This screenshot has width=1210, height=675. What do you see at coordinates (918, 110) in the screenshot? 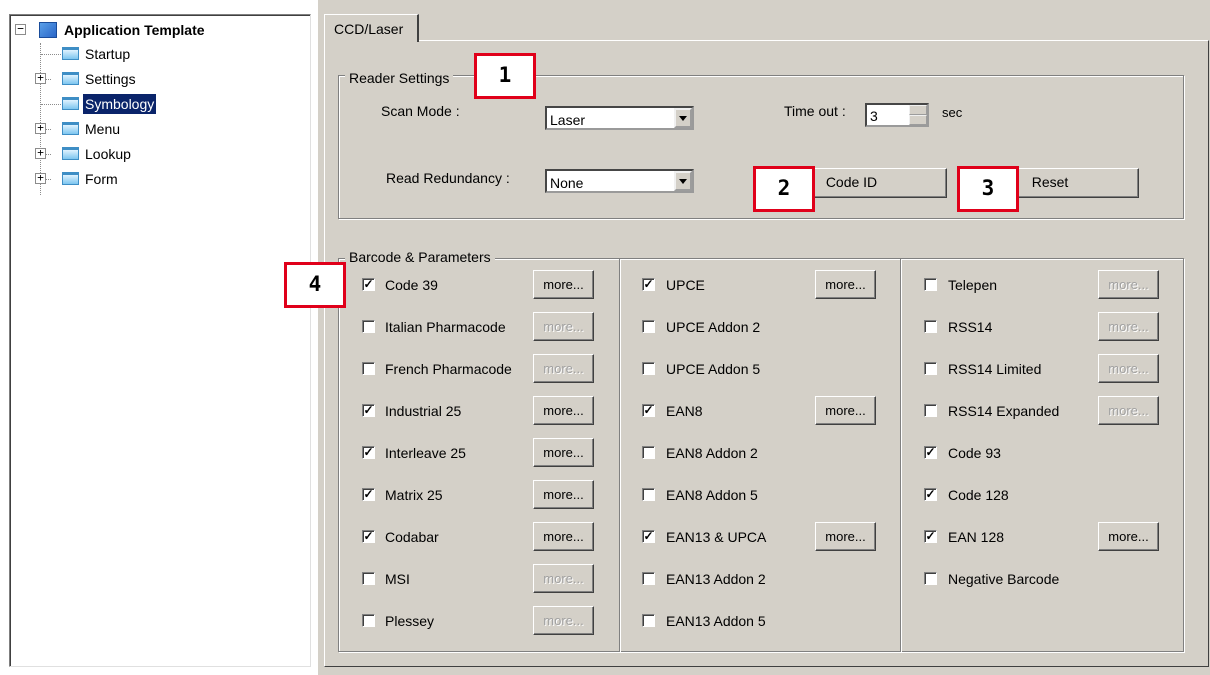
I see `spin-up-icon` at bounding box center [918, 110].